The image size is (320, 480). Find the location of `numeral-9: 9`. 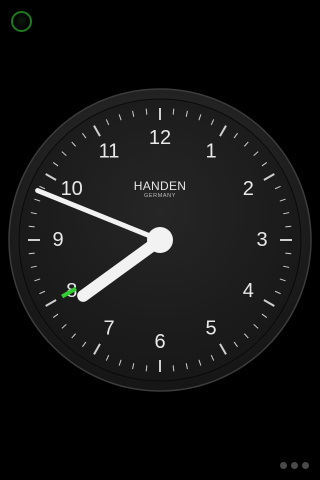

numeral-9: 9 is located at coordinates (57, 240).